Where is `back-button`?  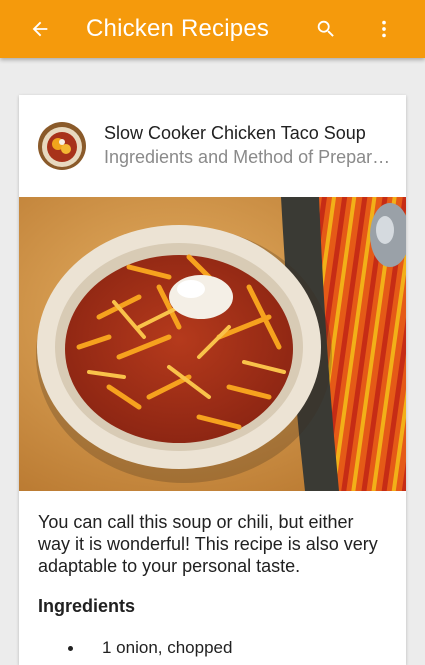
back-button is located at coordinates (40, 29).